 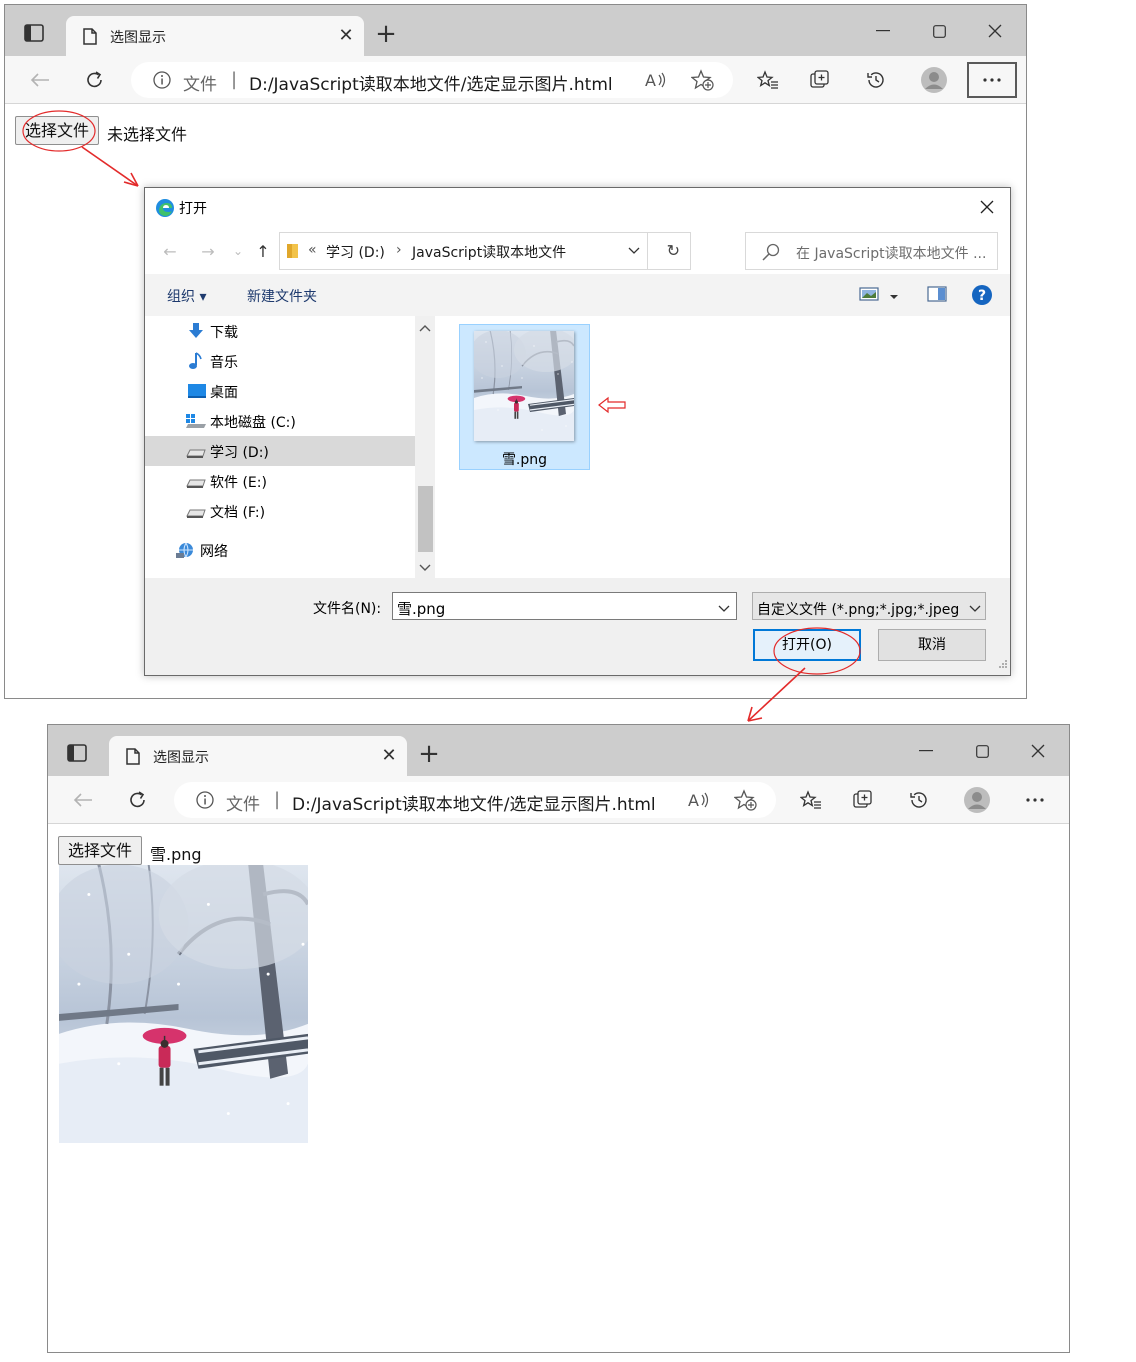 I want to click on folder-icon, so click(x=293, y=253).